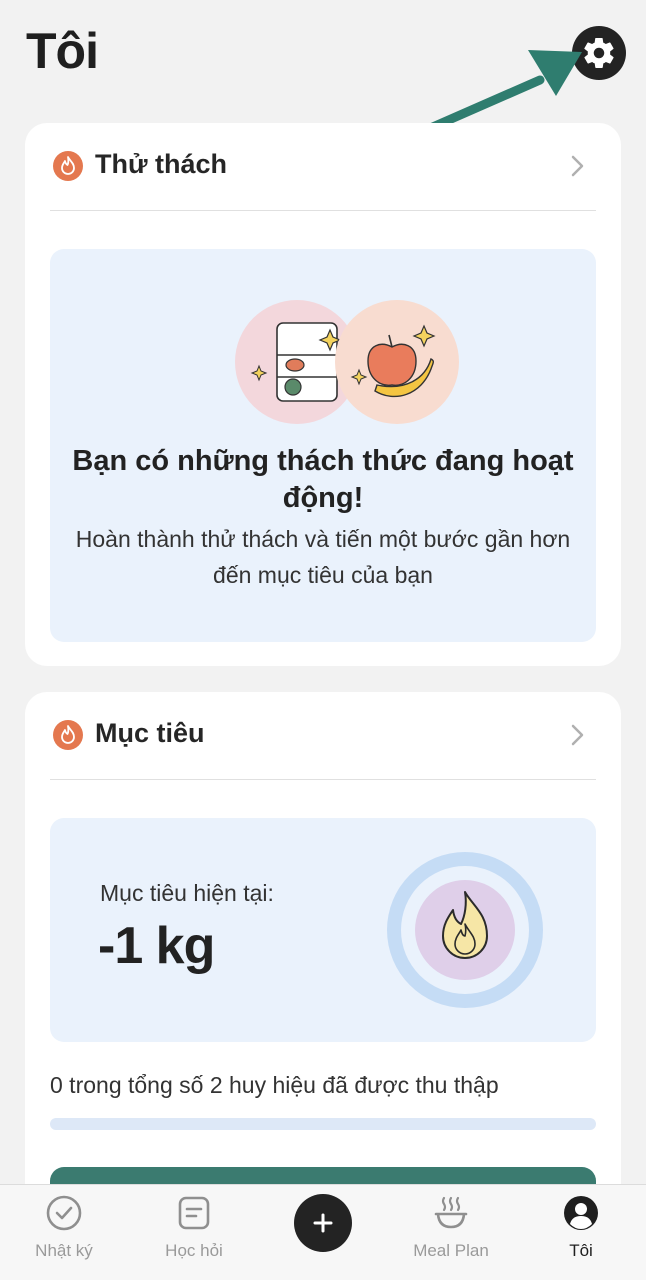 This screenshot has height=1280, width=646. Describe the element at coordinates (581, 1250) in the screenshot. I see `tab-label: Tôi` at that location.